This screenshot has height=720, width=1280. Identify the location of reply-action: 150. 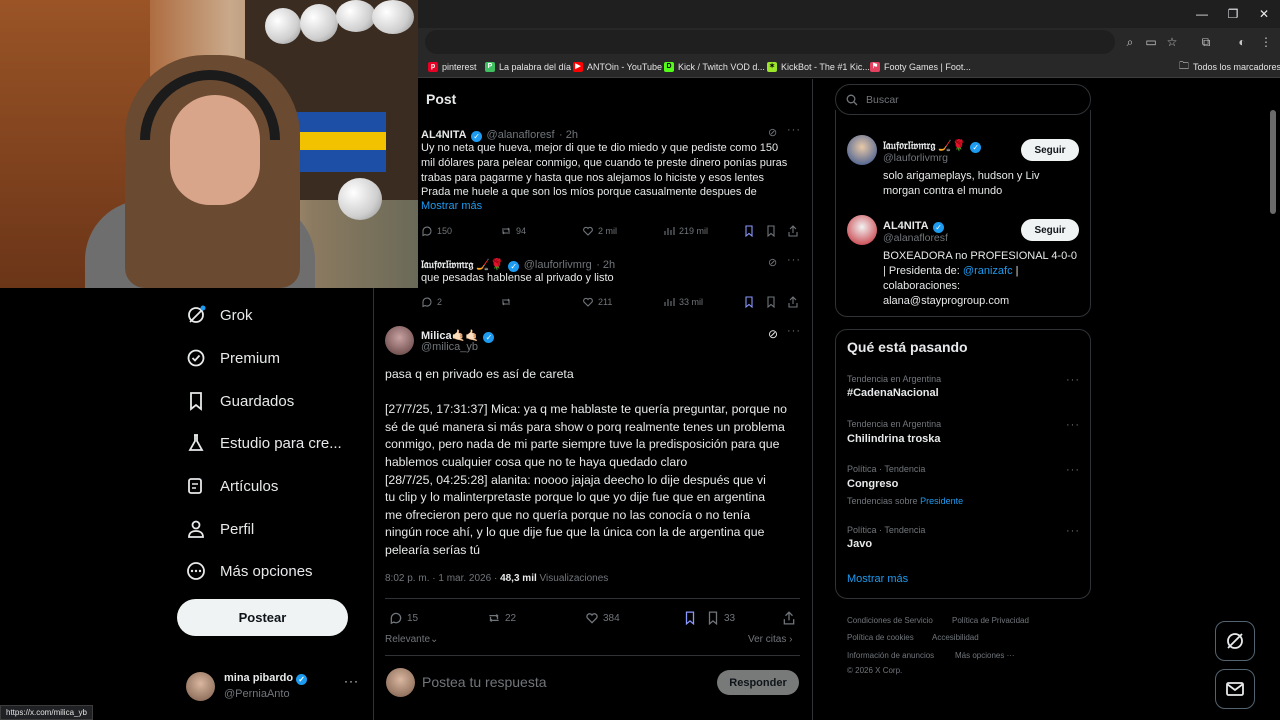
(436, 231).